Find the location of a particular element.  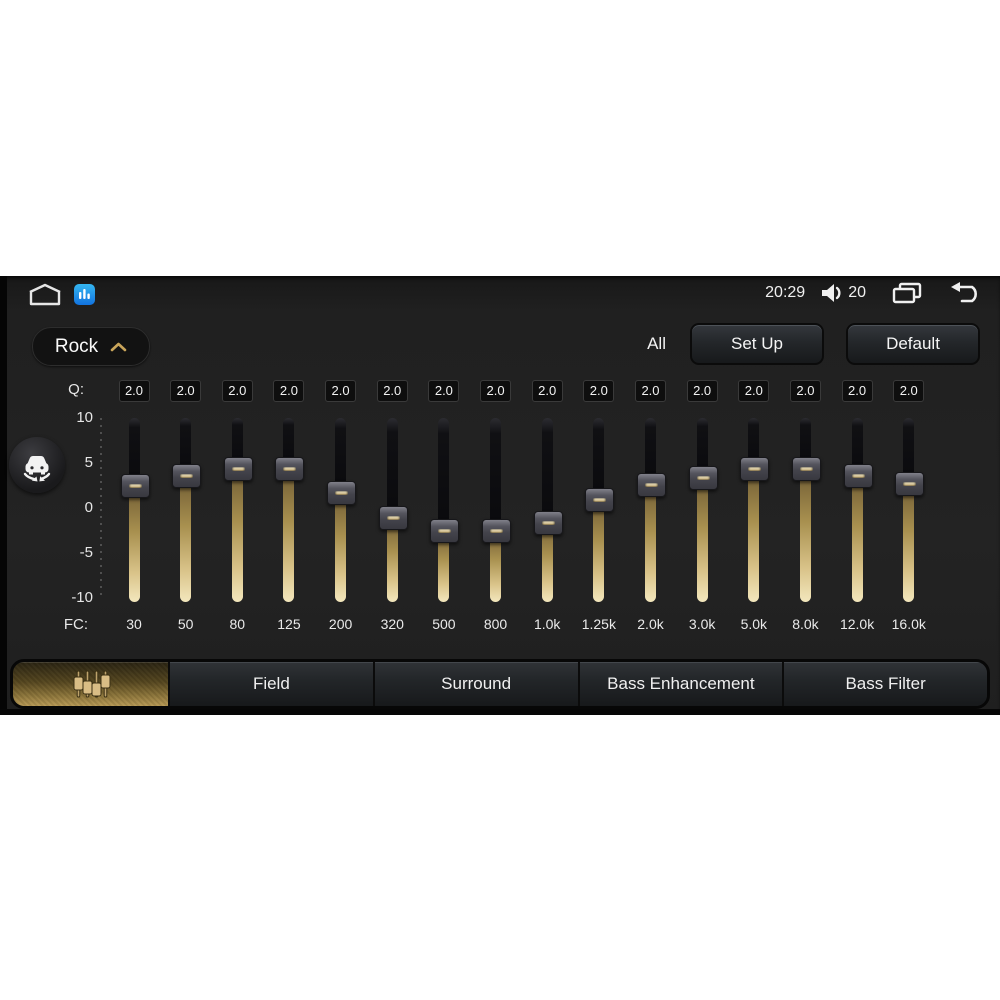

default-button: Default is located at coordinates (913, 344).